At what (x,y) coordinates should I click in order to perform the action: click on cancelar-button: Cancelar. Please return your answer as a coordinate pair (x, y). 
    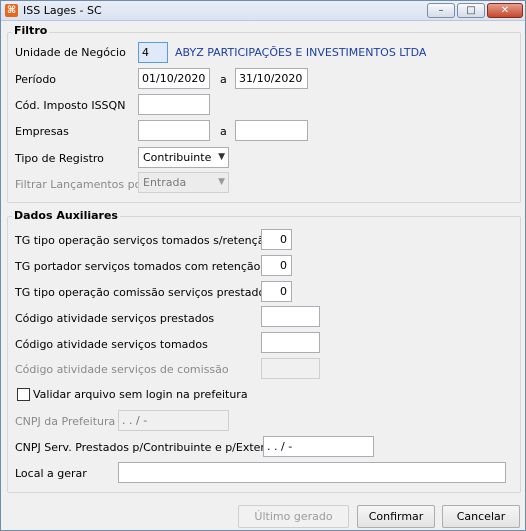
    Looking at the image, I should click on (481, 516).